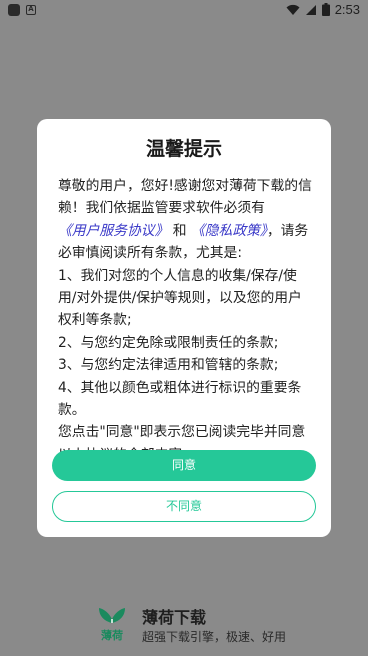  What do you see at coordinates (325, 9) in the screenshot?
I see `battery-icon` at bounding box center [325, 9].